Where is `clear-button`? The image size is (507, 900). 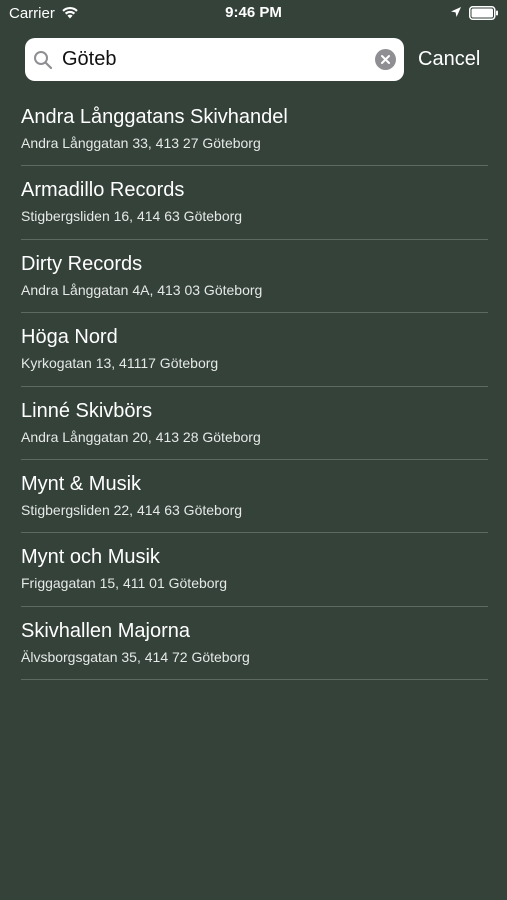
clear-button is located at coordinates (385, 59).